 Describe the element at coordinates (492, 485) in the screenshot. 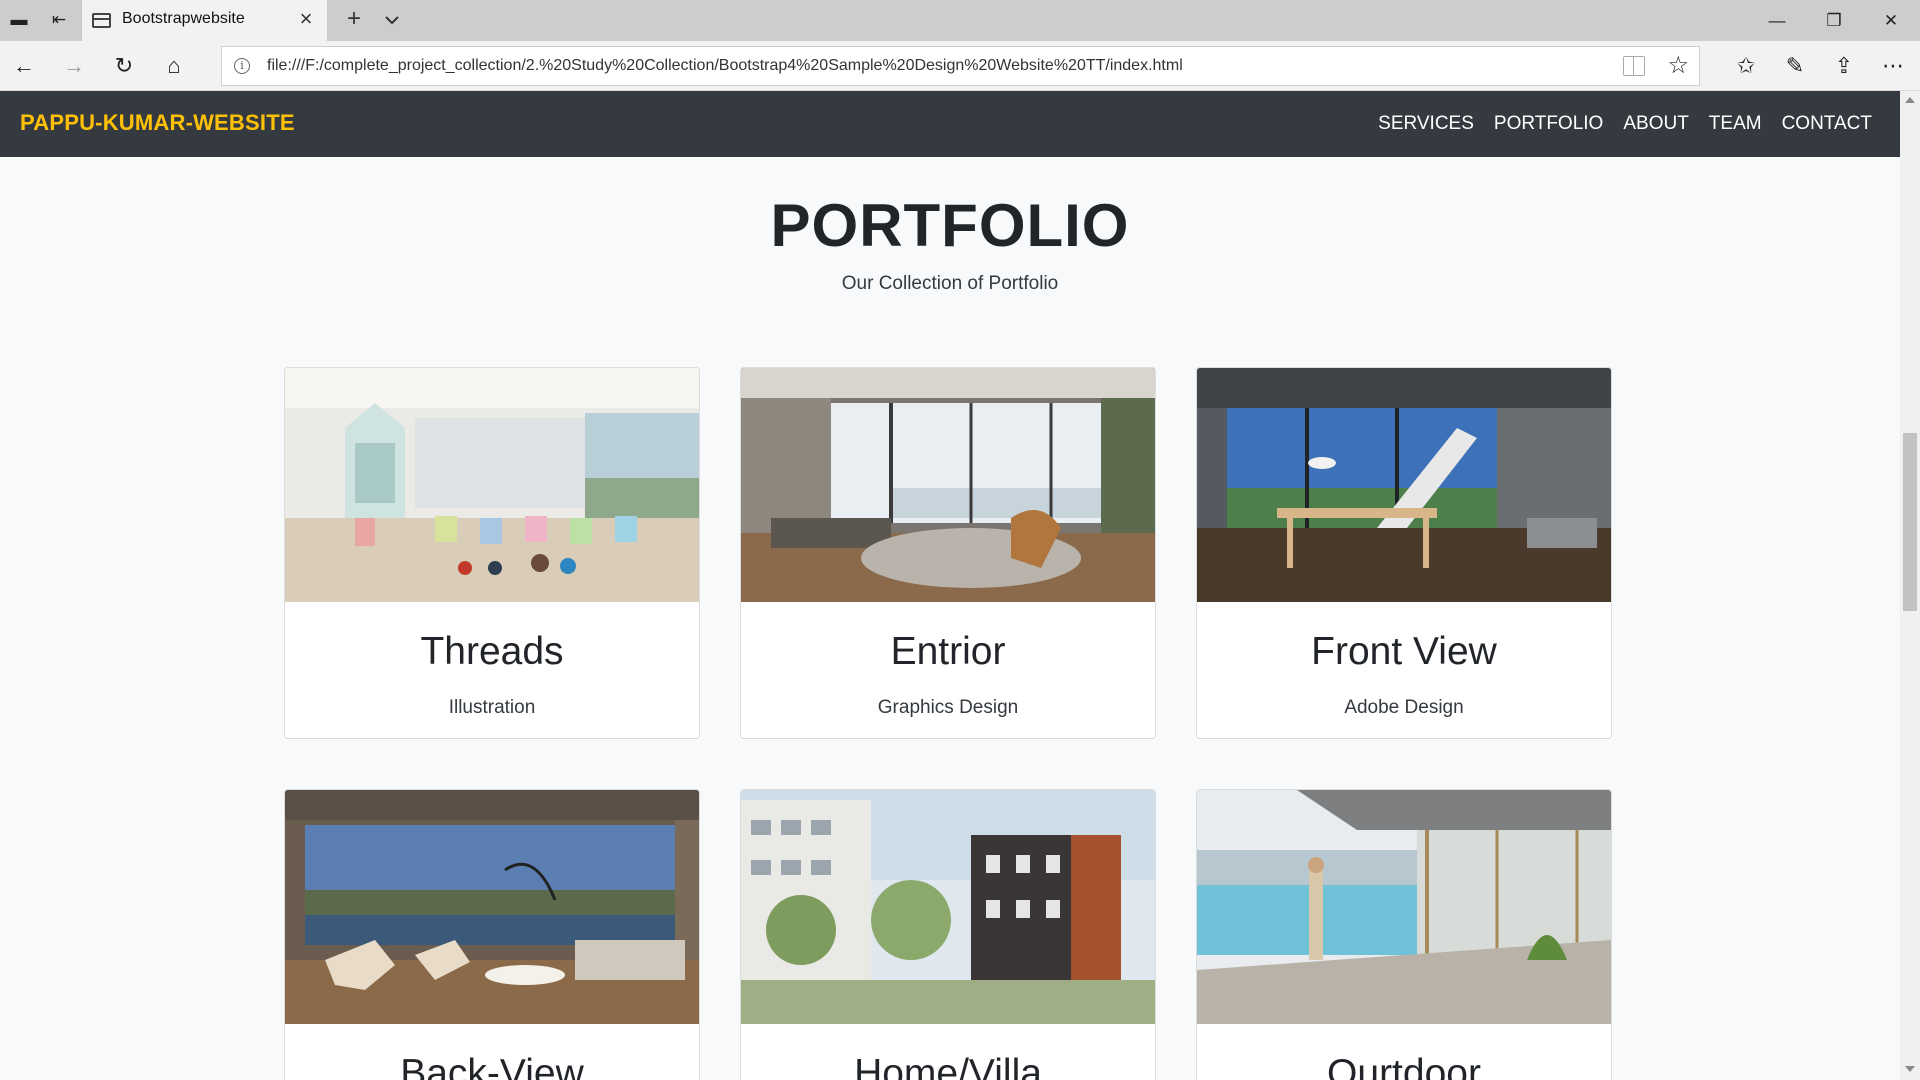

I see `kindergarten-interior-image` at that location.